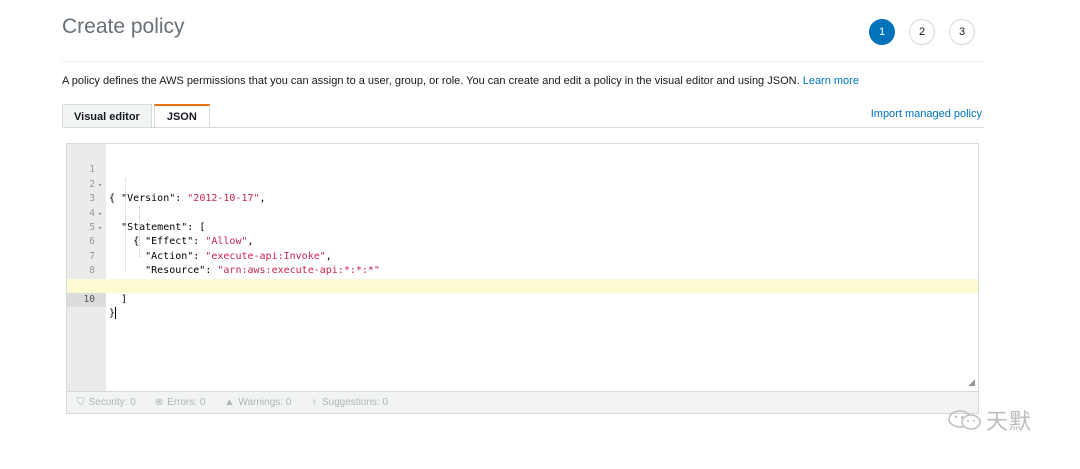 The image size is (1080, 469). I want to click on editor-tabs: Visual editor JSON, so click(137, 116).